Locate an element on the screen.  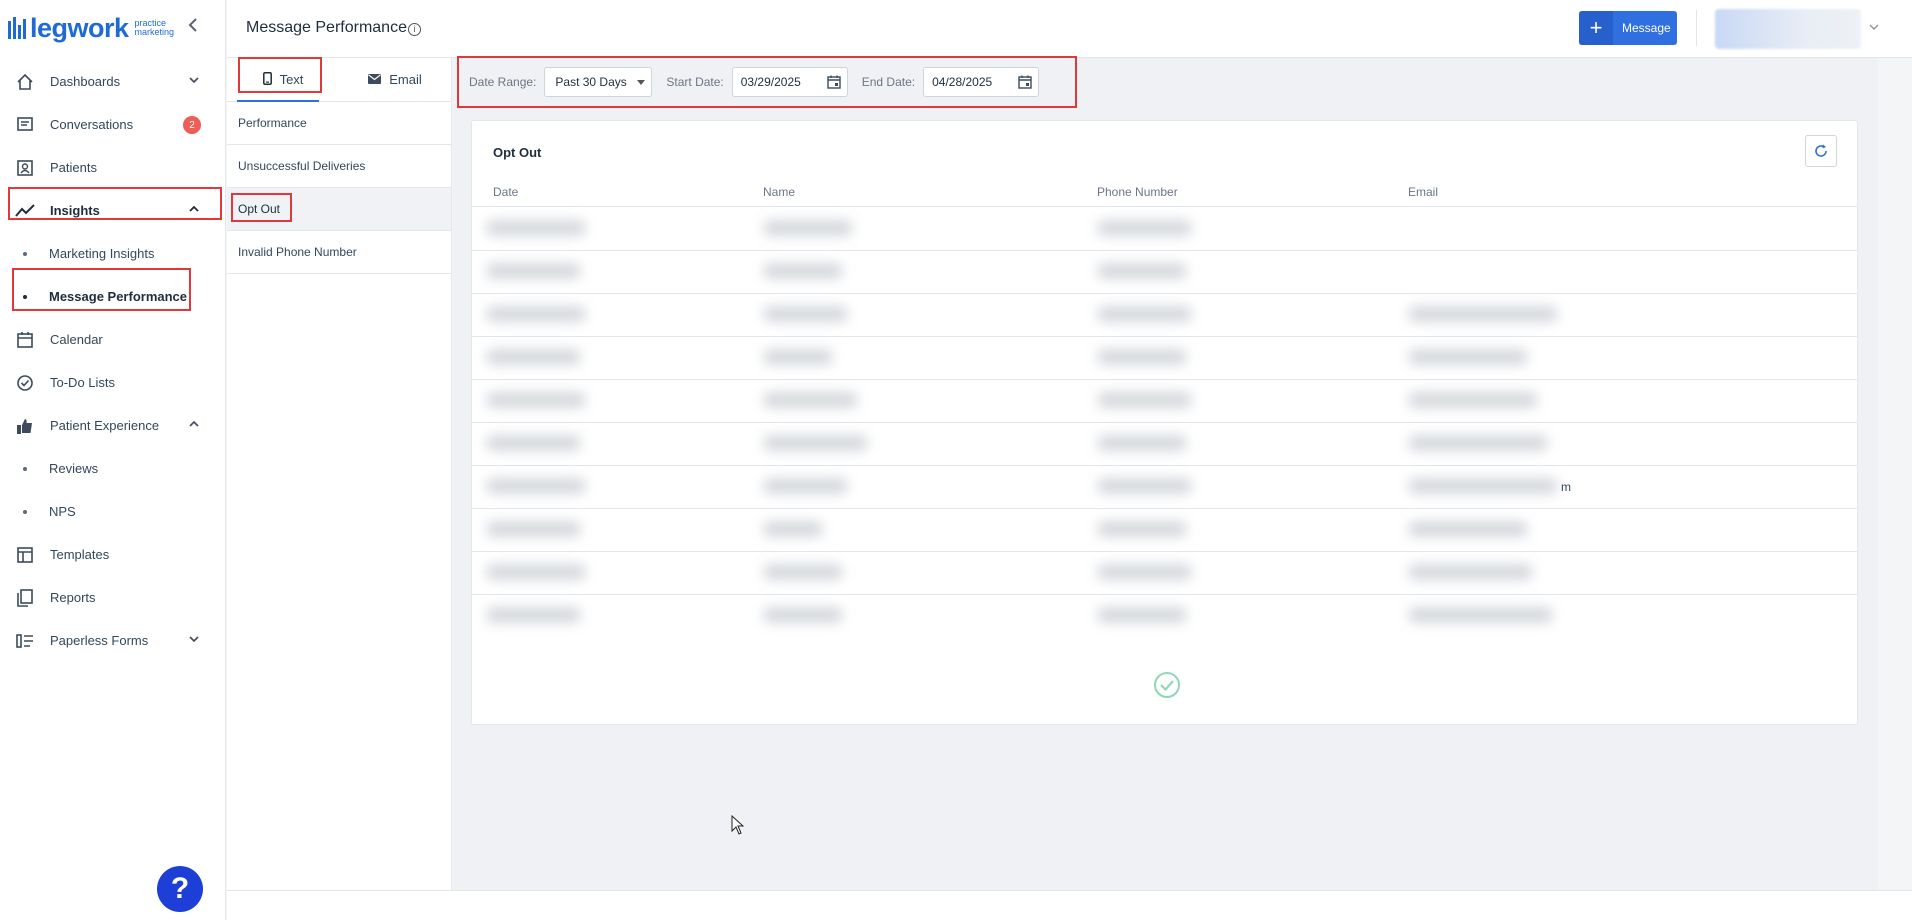
sidebar-item-label: Conversations is located at coordinates (92, 124).